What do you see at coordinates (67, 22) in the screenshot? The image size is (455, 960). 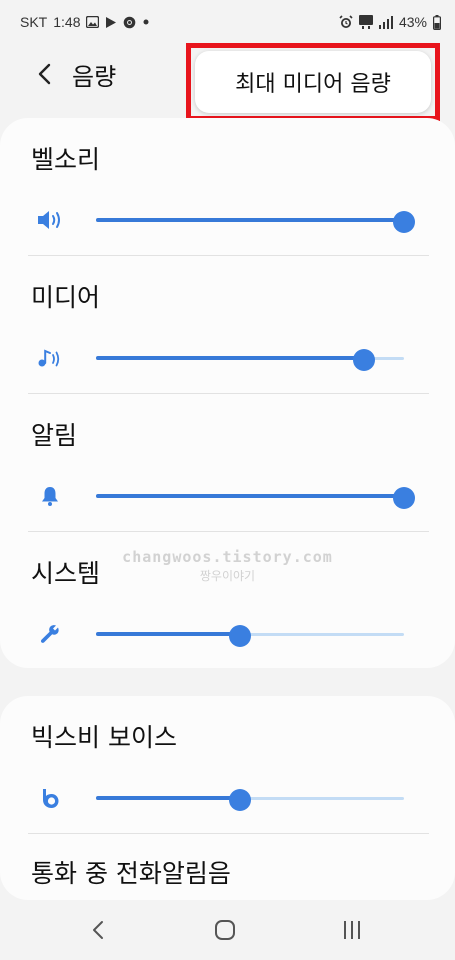 I see `clock-label: 1:48` at bounding box center [67, 22].